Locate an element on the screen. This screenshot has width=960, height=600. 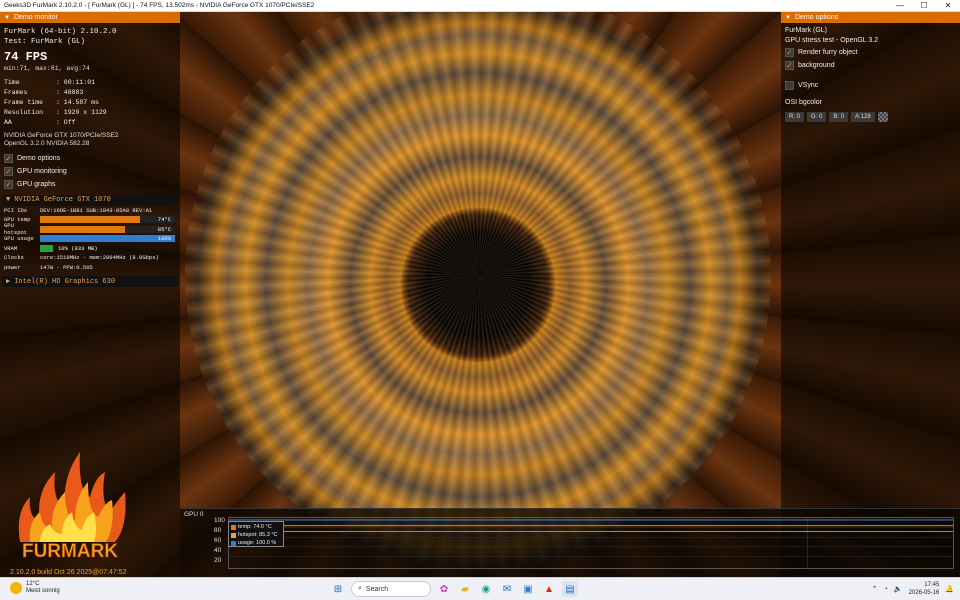
render-furry-object-checkbox: ✓ Render furry object is located at coordinates (870, 52).